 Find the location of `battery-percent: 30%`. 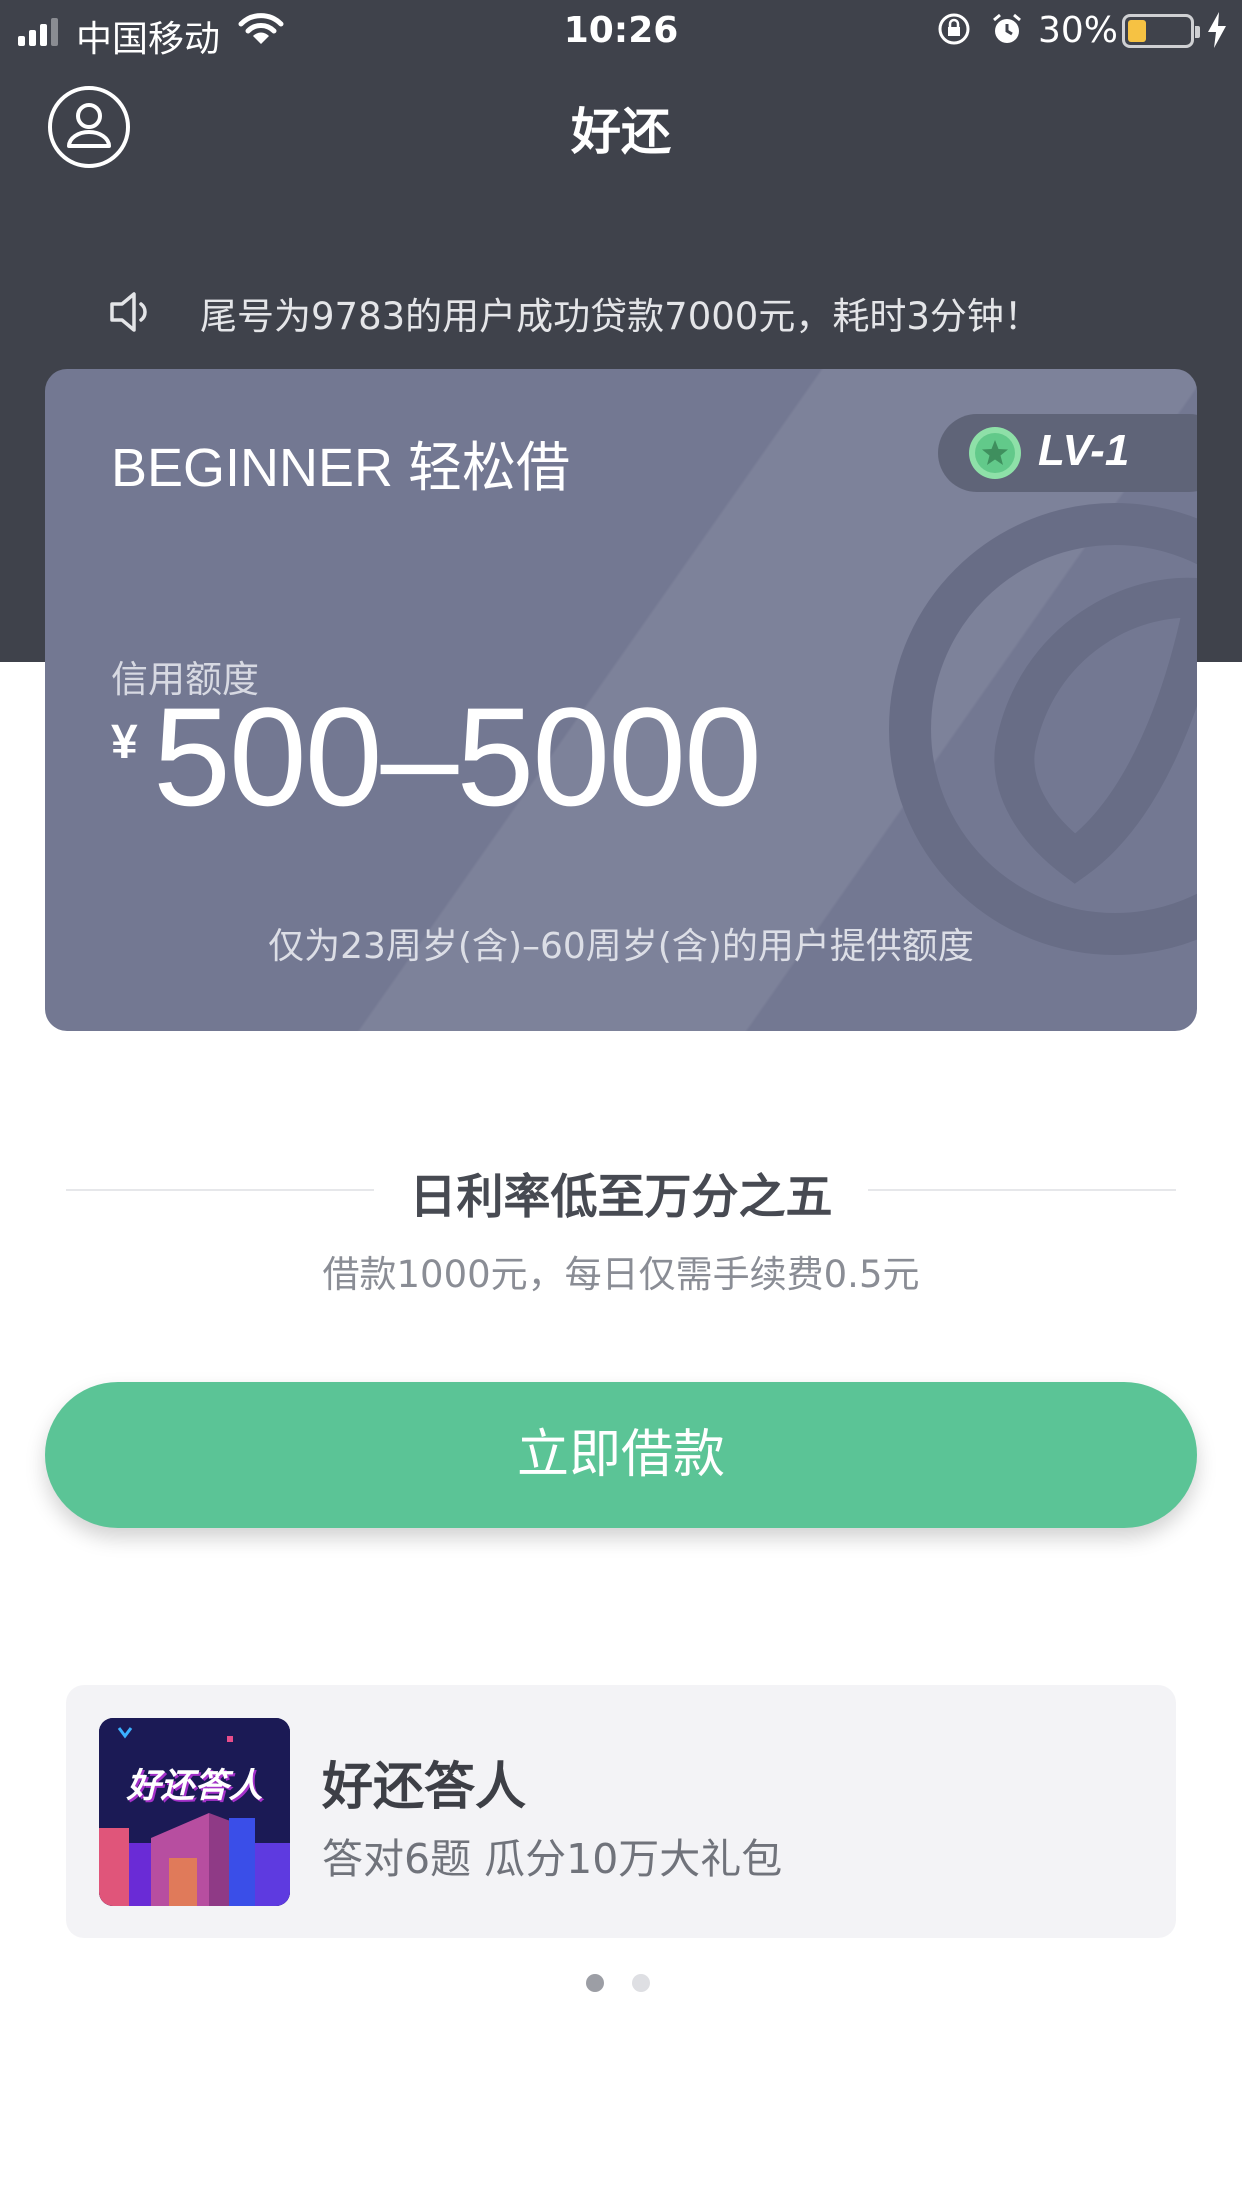

battery-percent: 30% is located at coordinates (1078, 30).